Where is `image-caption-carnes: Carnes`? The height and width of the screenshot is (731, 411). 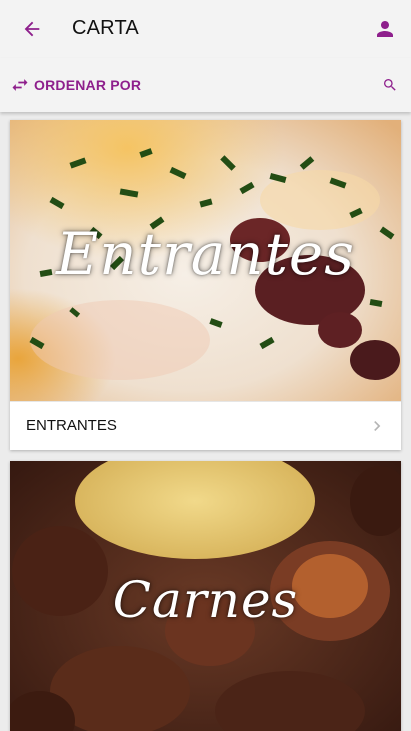
image-caption-carnes: Carnes is located at coordinates (205, 600).